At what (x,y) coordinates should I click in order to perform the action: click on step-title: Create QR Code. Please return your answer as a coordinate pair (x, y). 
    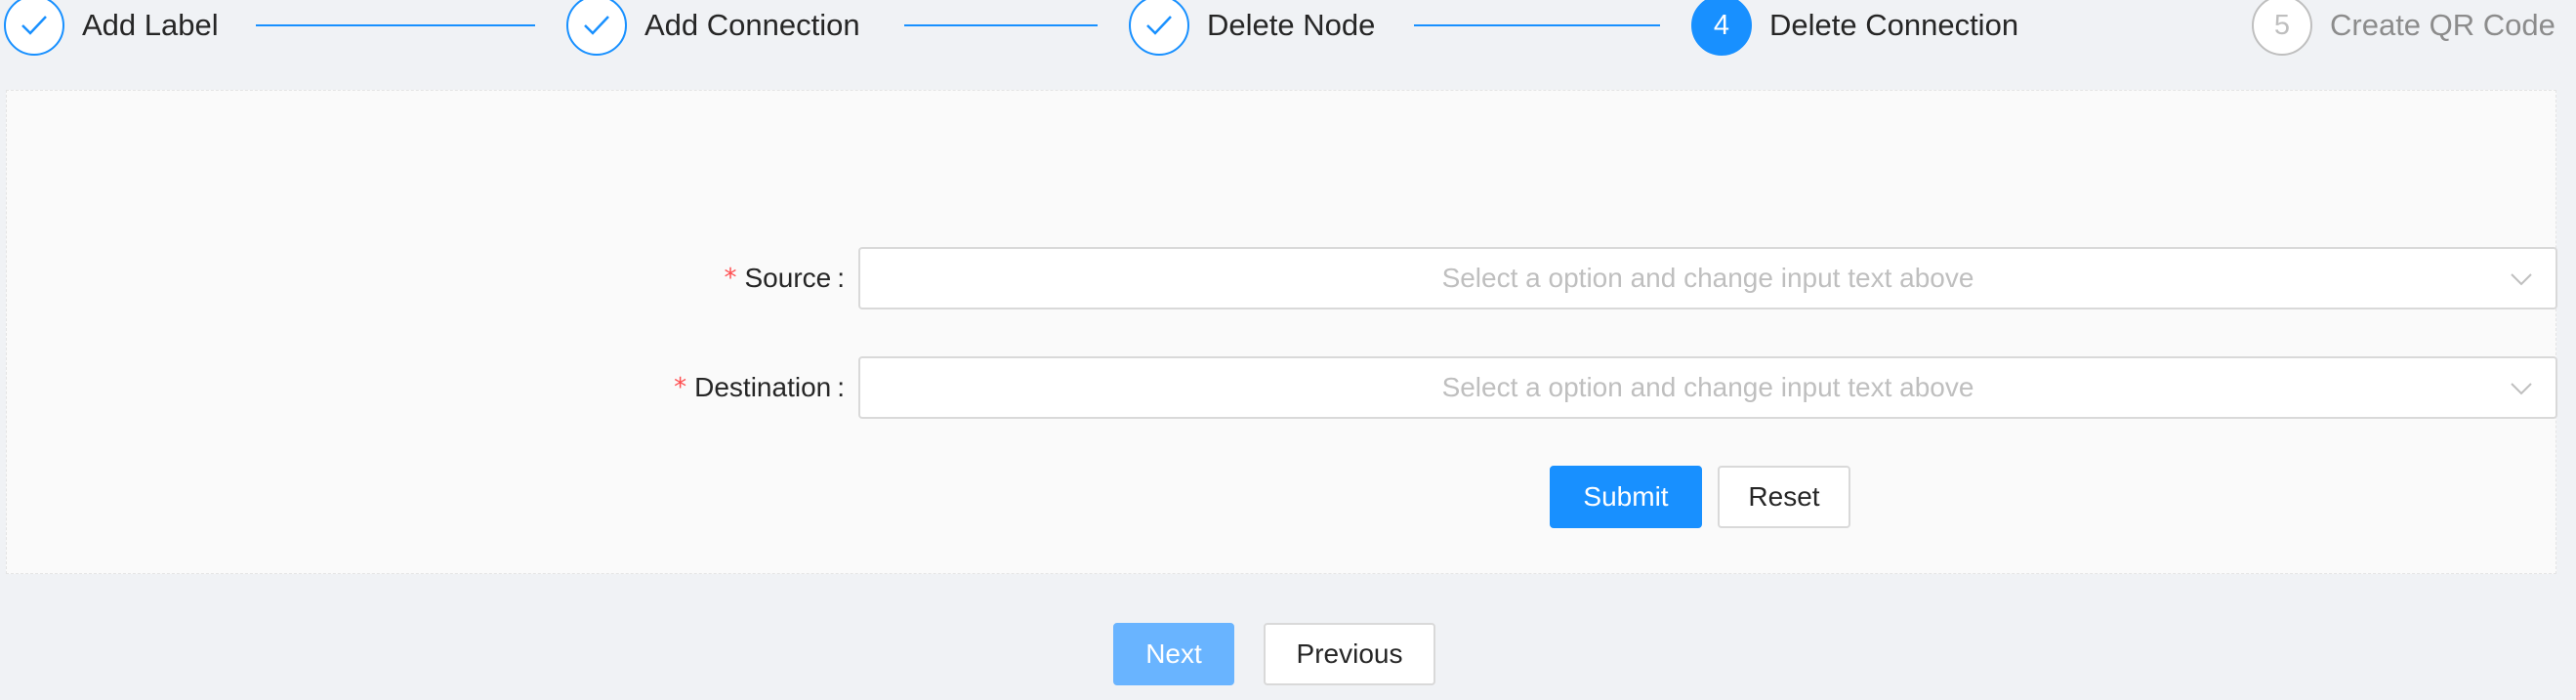
    Looking at the image, I should click on (2442, 25).